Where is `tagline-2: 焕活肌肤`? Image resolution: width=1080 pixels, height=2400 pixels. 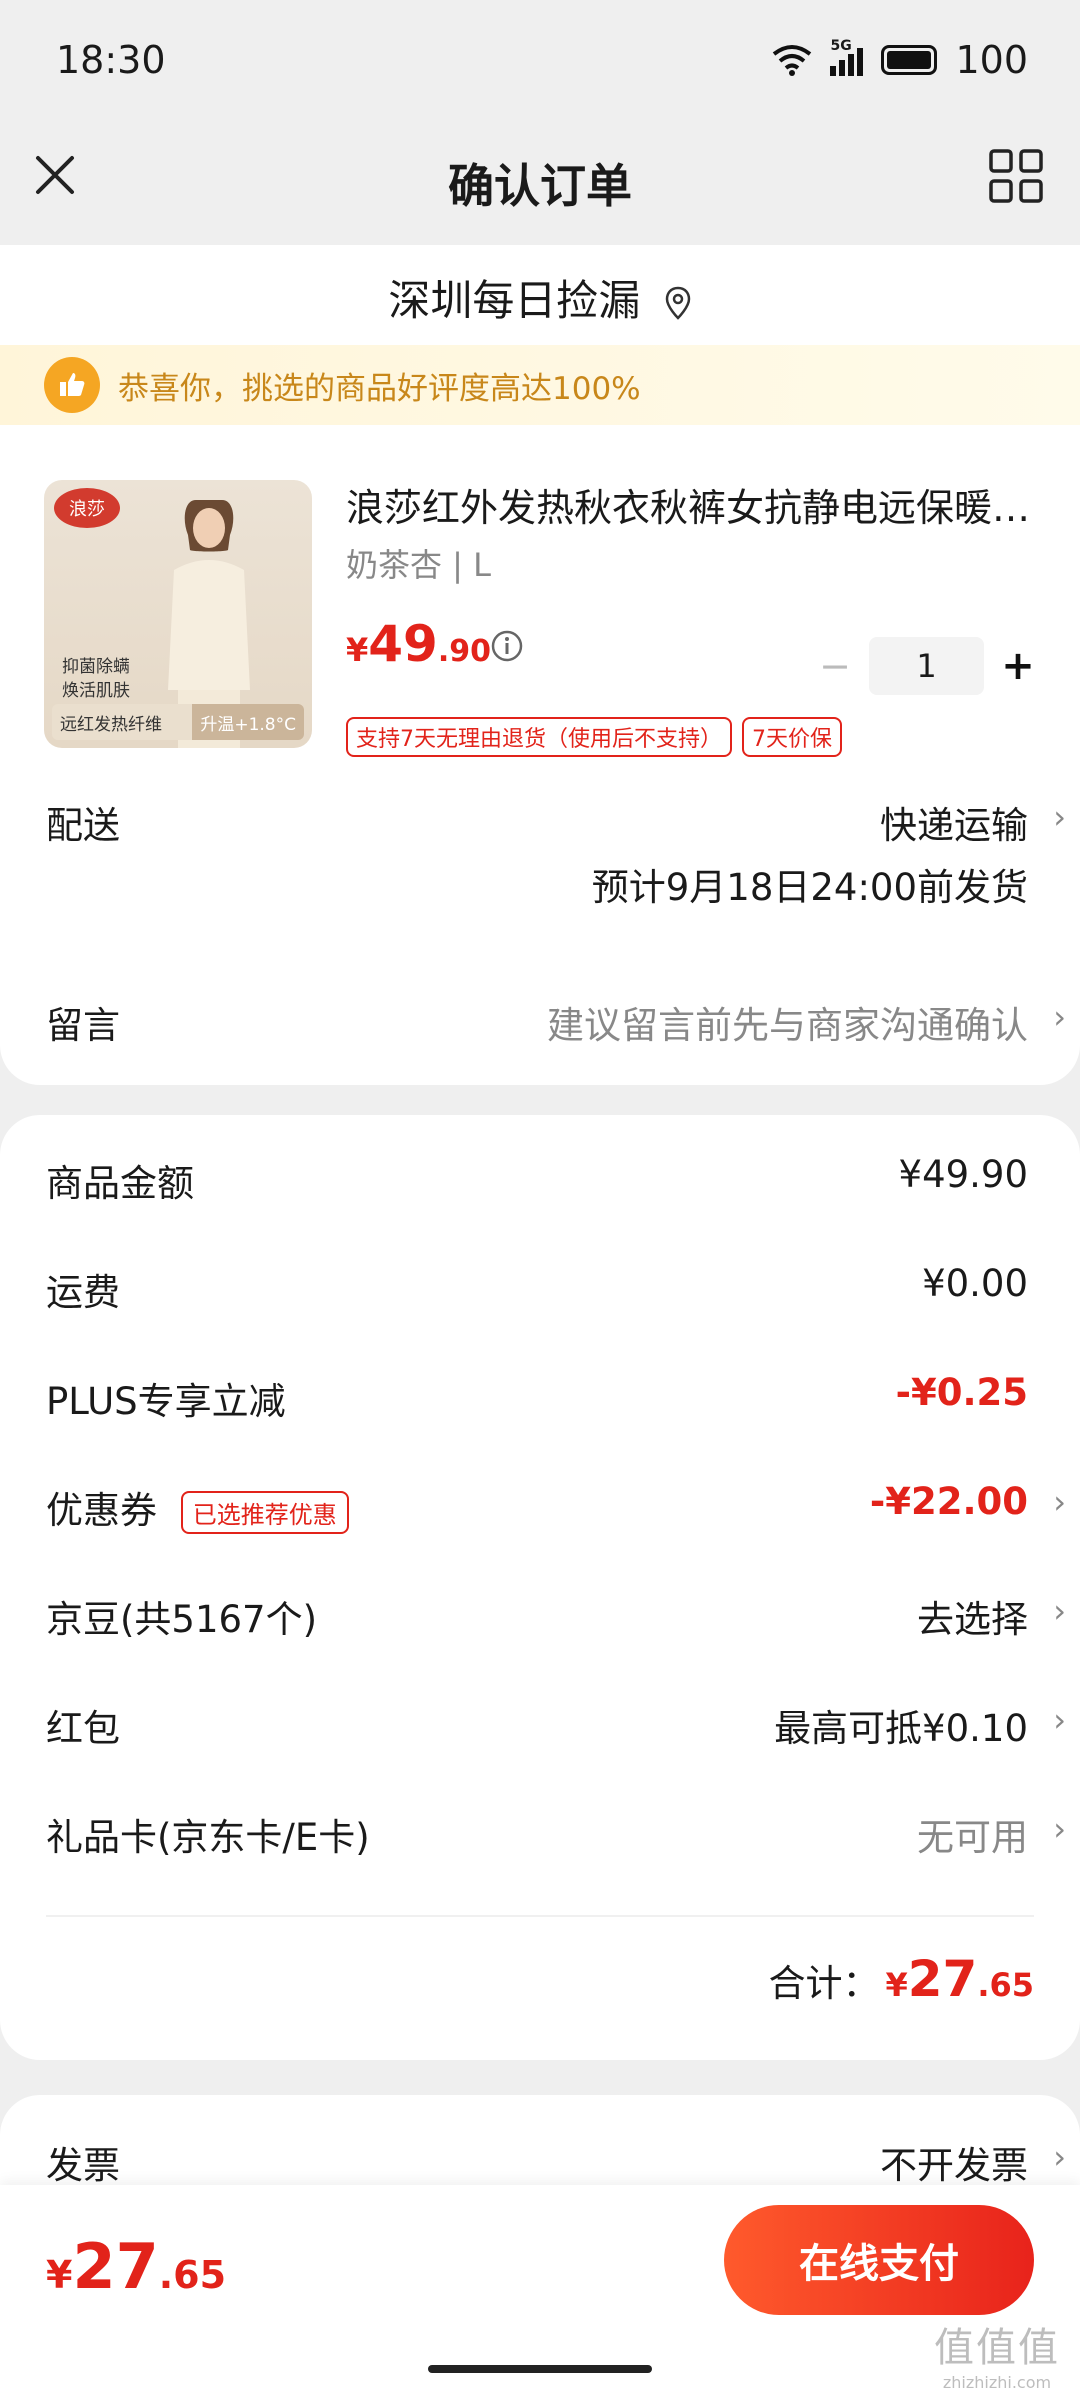 tagline-2: 焕活肌肤 is located at coordinates (96, 691).